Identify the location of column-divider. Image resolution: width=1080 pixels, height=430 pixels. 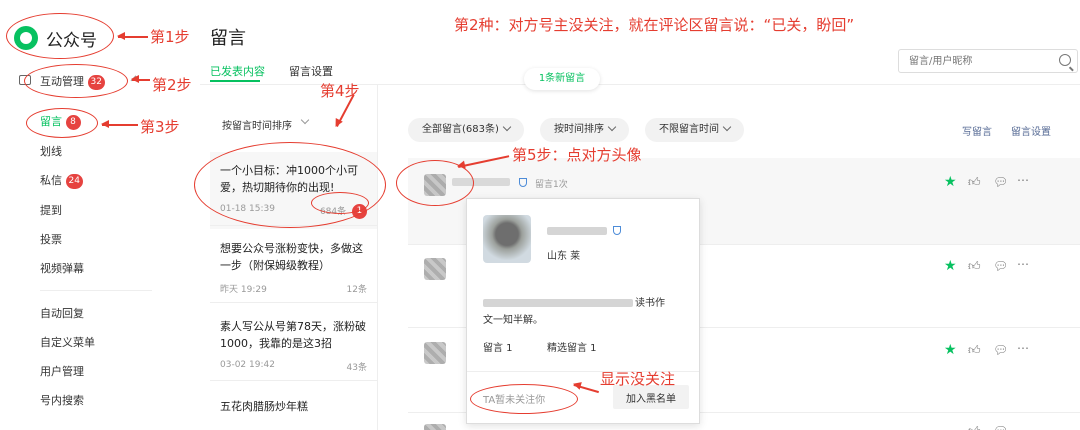
(377, 257).